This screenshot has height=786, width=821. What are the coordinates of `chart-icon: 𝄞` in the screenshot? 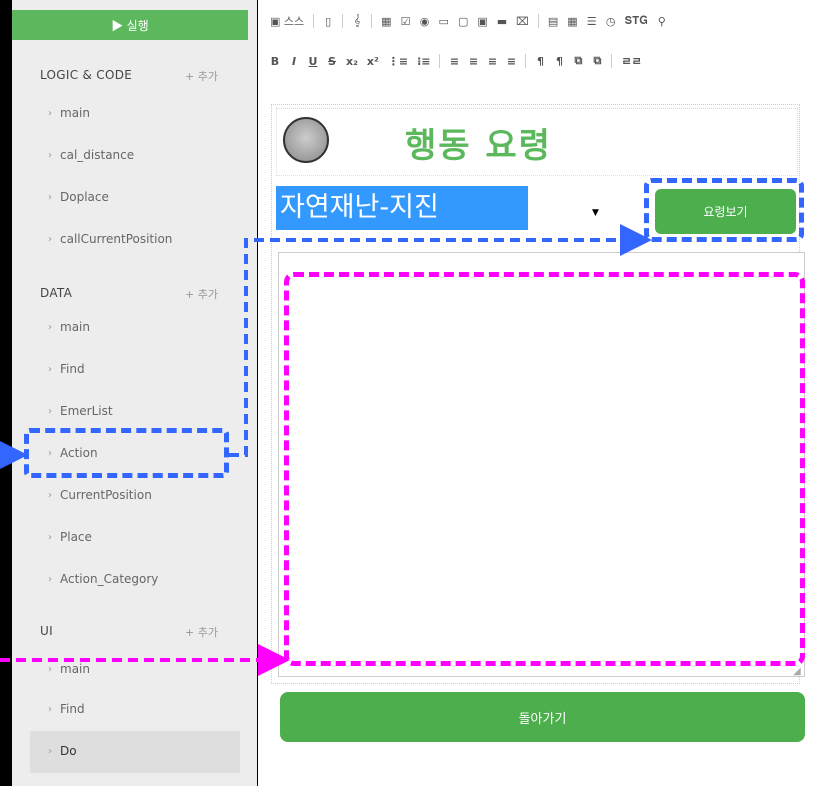 It's located at (357, 21).